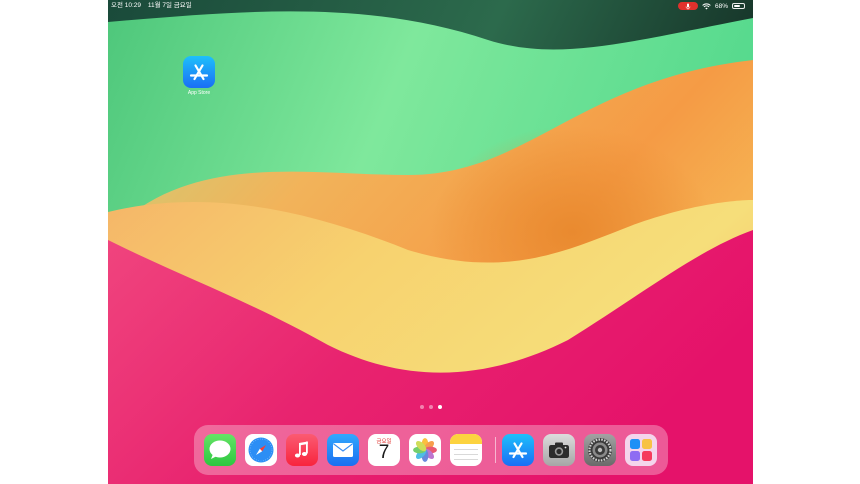 The width and height of the screenshot is (860, 484). I want to click on status-bar-right: 68%, so click(711, 6).